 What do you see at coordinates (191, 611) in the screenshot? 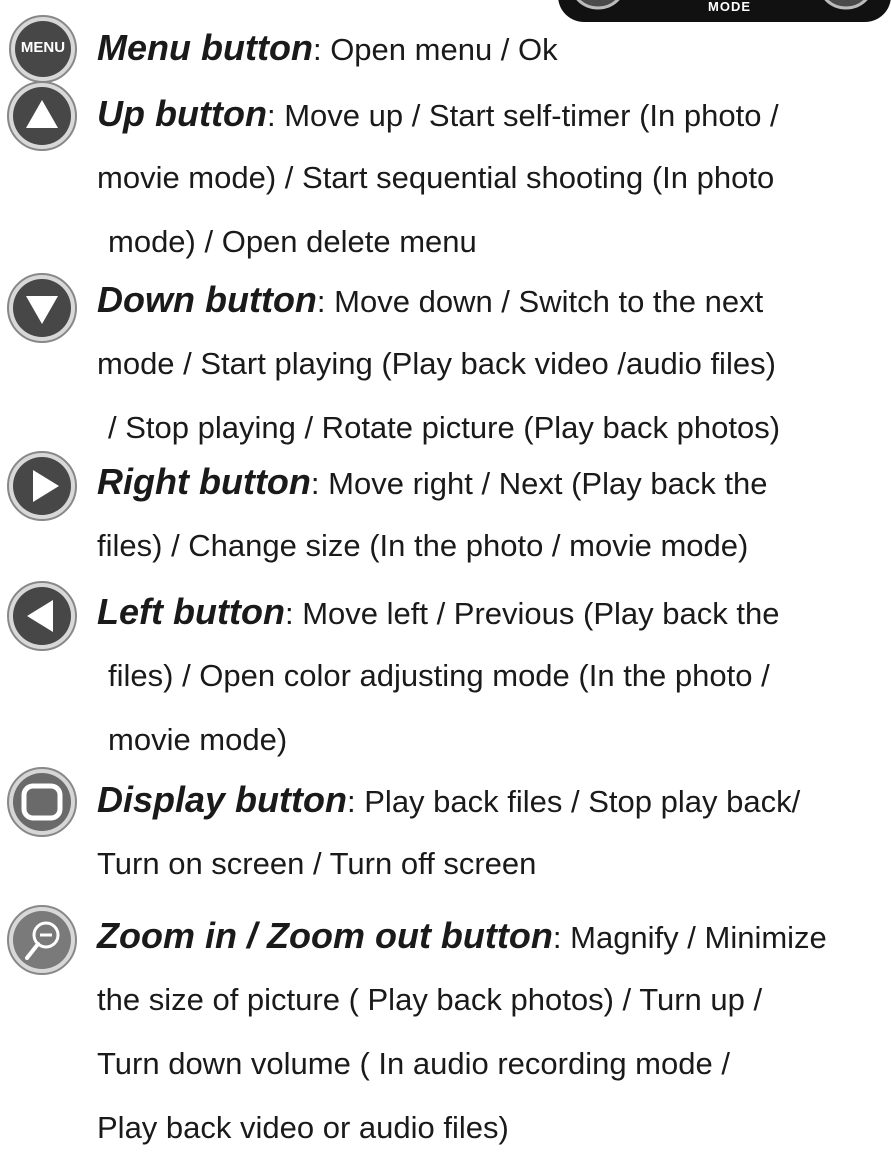
I see `entry-title: Left button` at bounding box center [191, 611].